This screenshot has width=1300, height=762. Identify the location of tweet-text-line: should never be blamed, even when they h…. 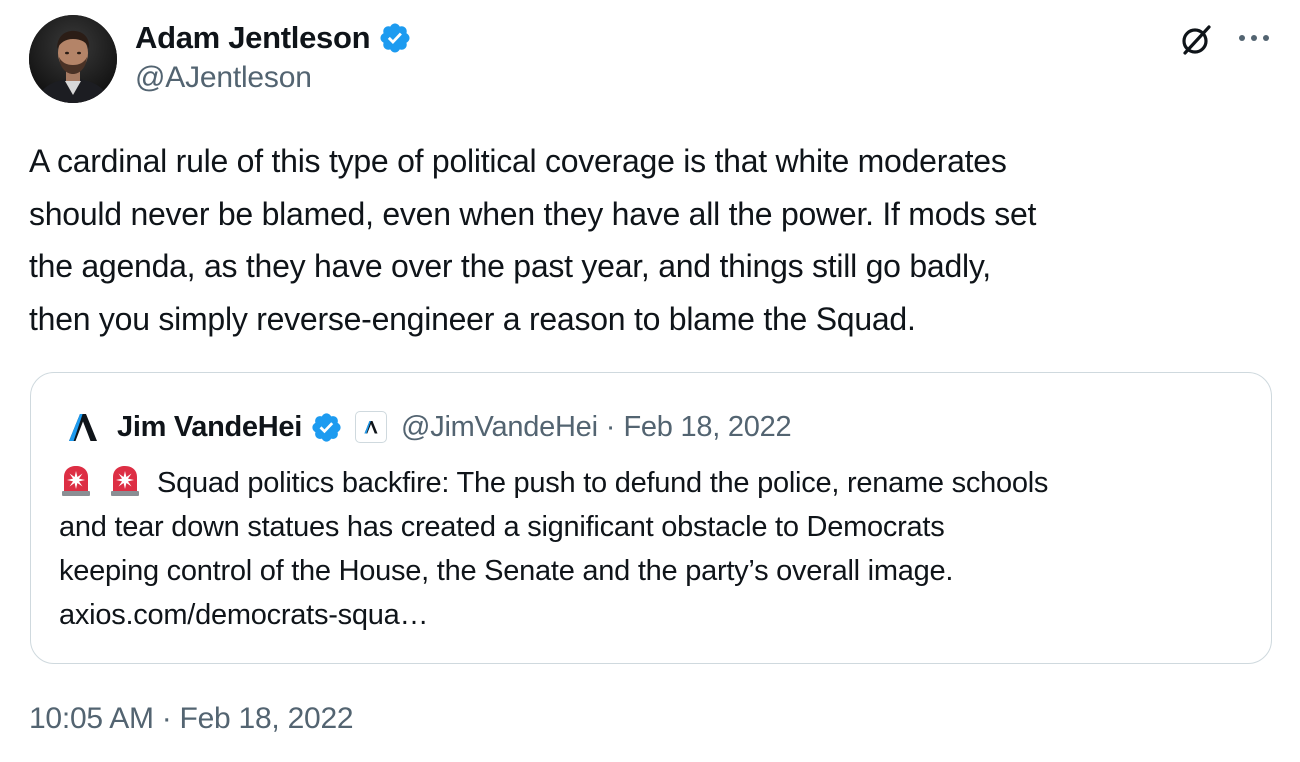
(533, 213).